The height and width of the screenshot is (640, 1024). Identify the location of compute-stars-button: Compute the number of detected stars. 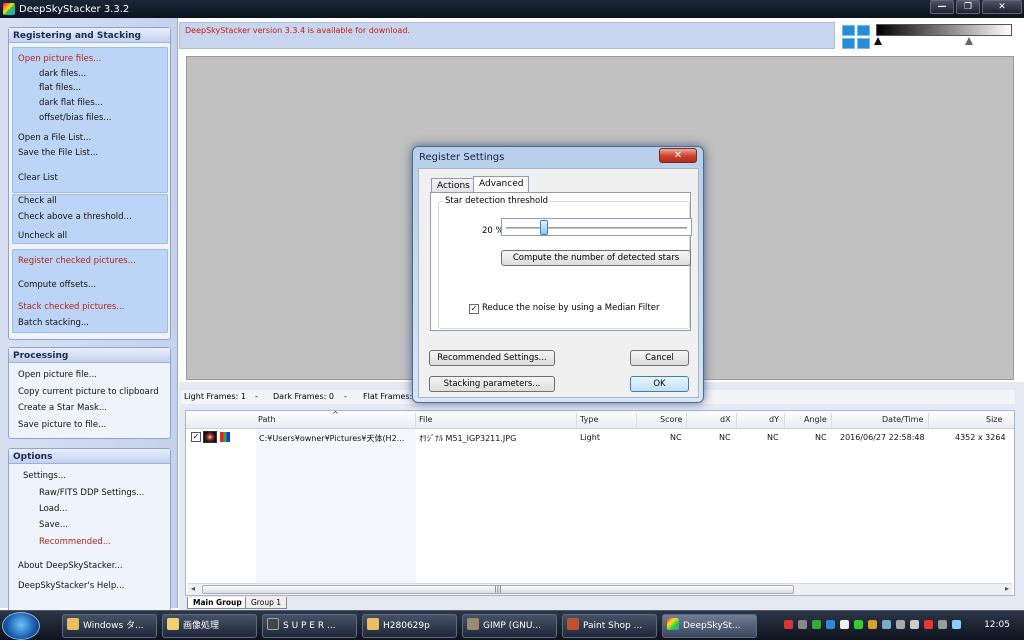
(596, 258).